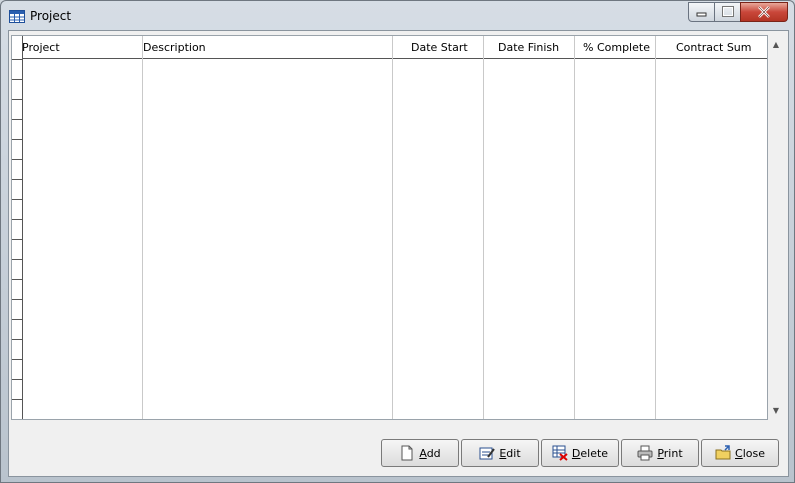 The width and height of the screenshot is (795, 483). Describe the element at coordinates (645, 453) in the screenshot. I see `printer-icon` at that location.